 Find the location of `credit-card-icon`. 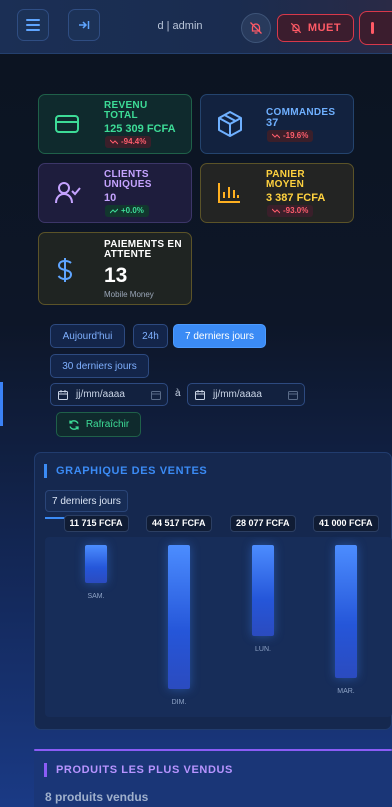

credit-card-icon is located at coordinates (67, 124).